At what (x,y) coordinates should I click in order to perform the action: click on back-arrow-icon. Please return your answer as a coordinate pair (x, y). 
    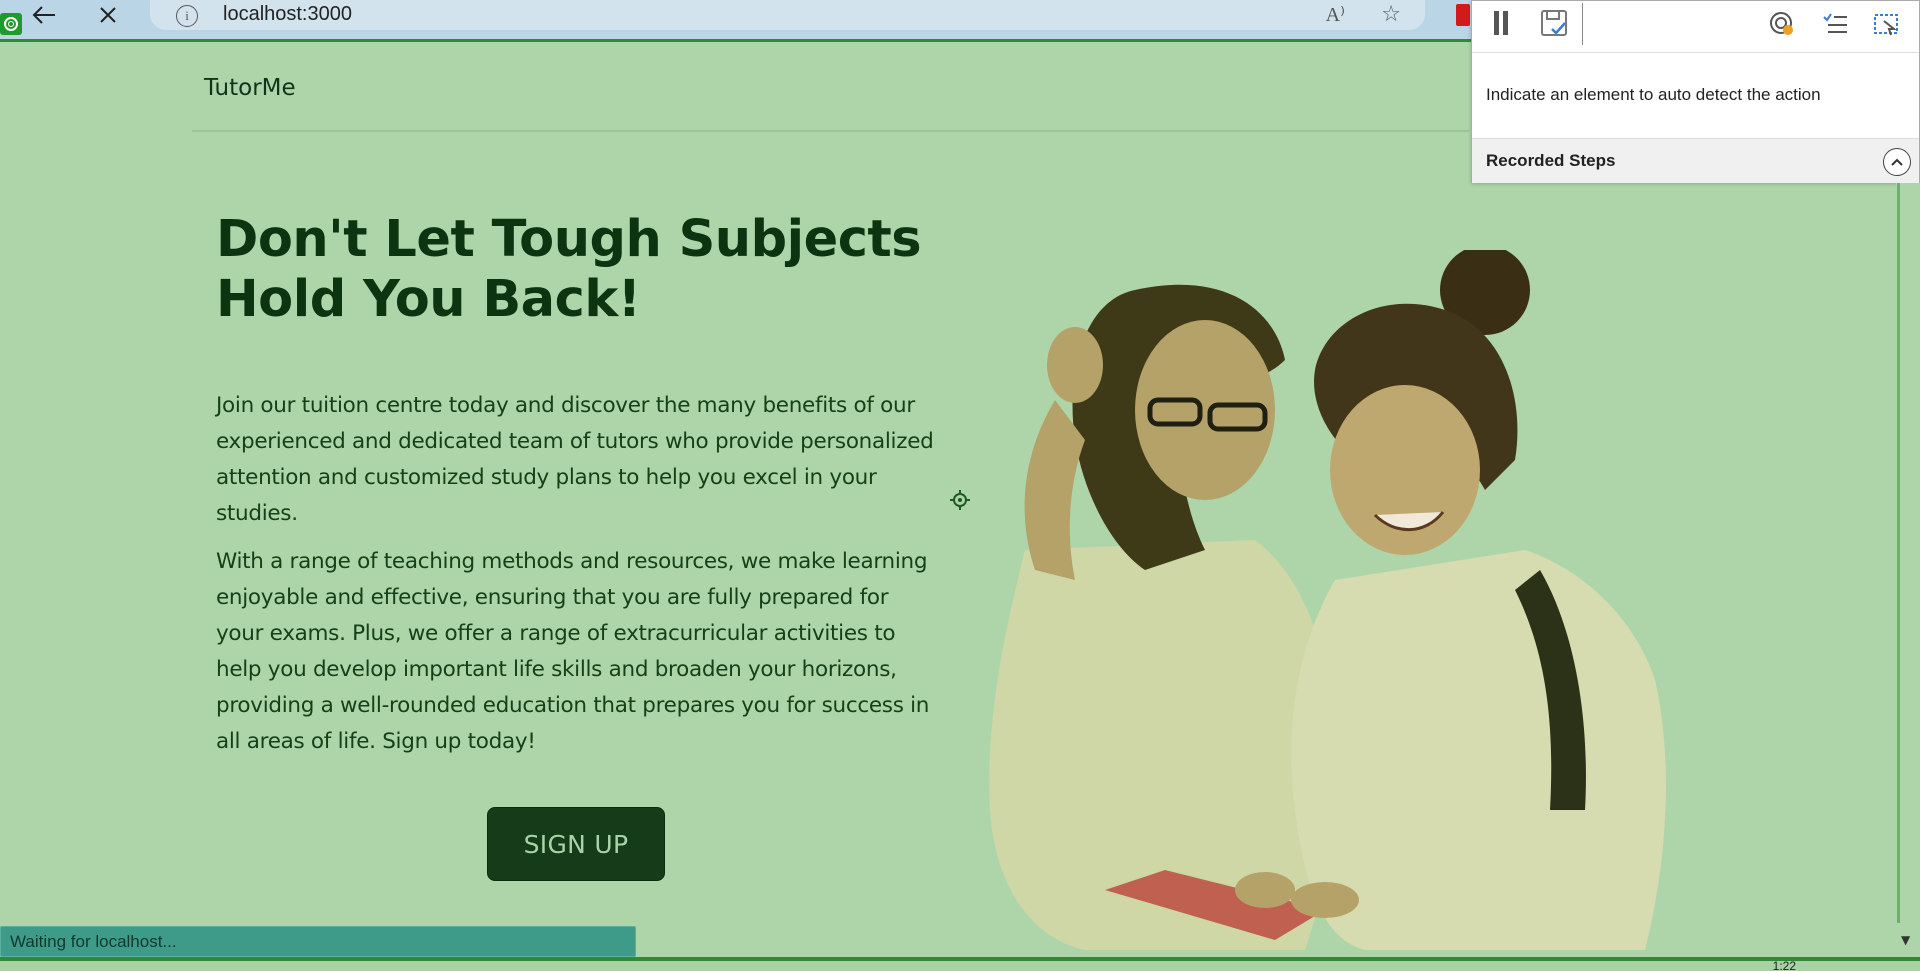
    Looking at the image, I should click on (44, 15).